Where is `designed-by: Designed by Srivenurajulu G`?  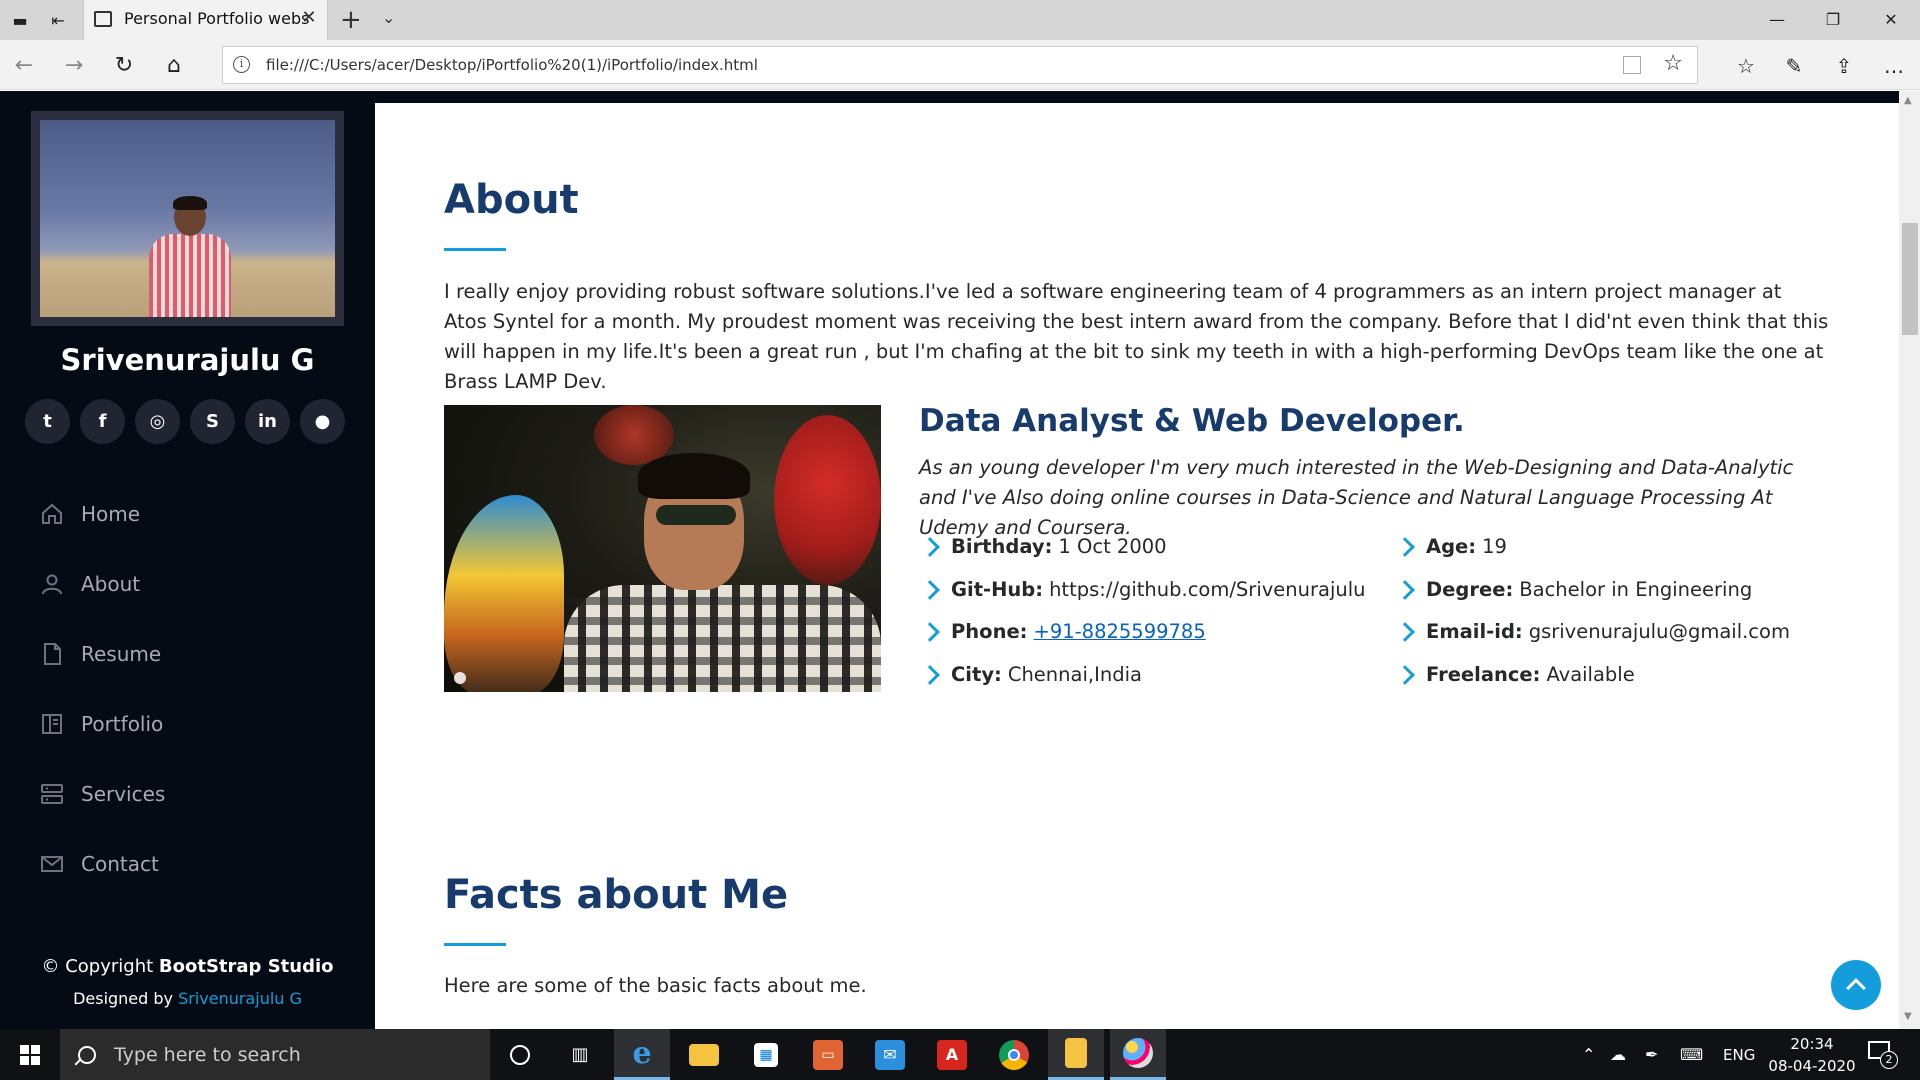
designed-by: Designed by Srivenurajulu G is located at coordinates (187, 998).